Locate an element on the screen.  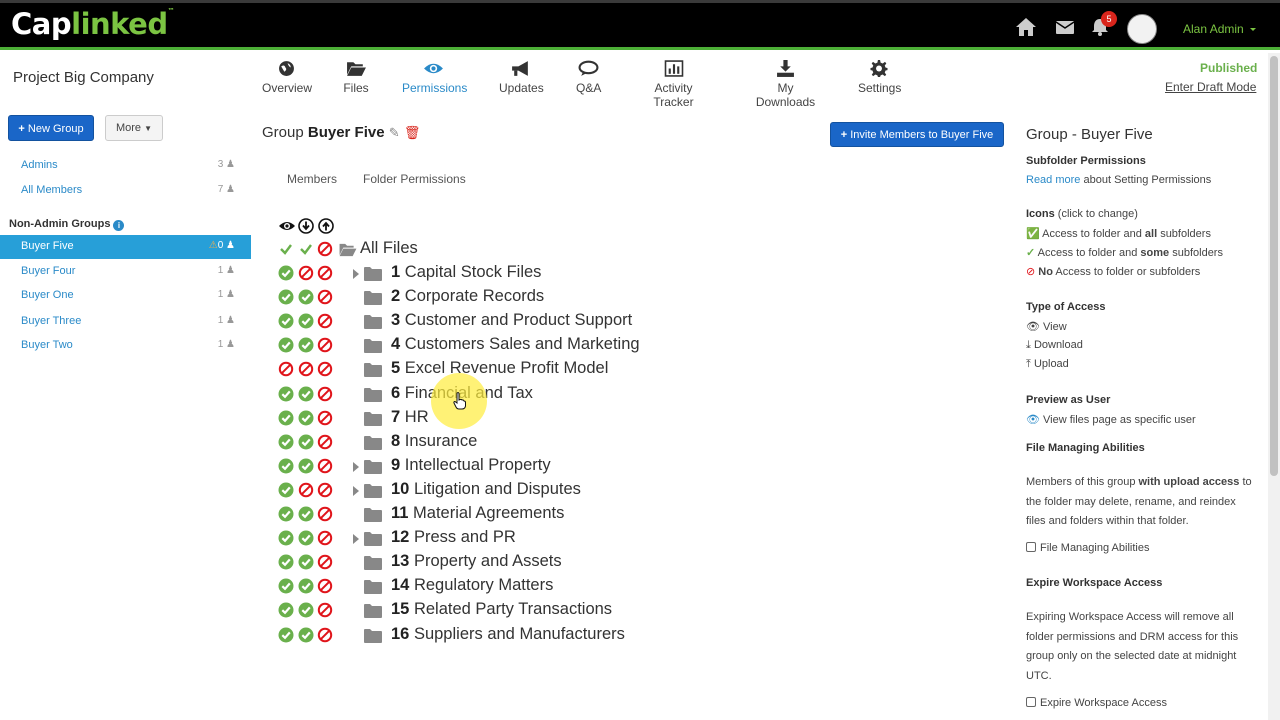
tree-row: 14 Regulatory Matters is located at coordinates (528, 587).